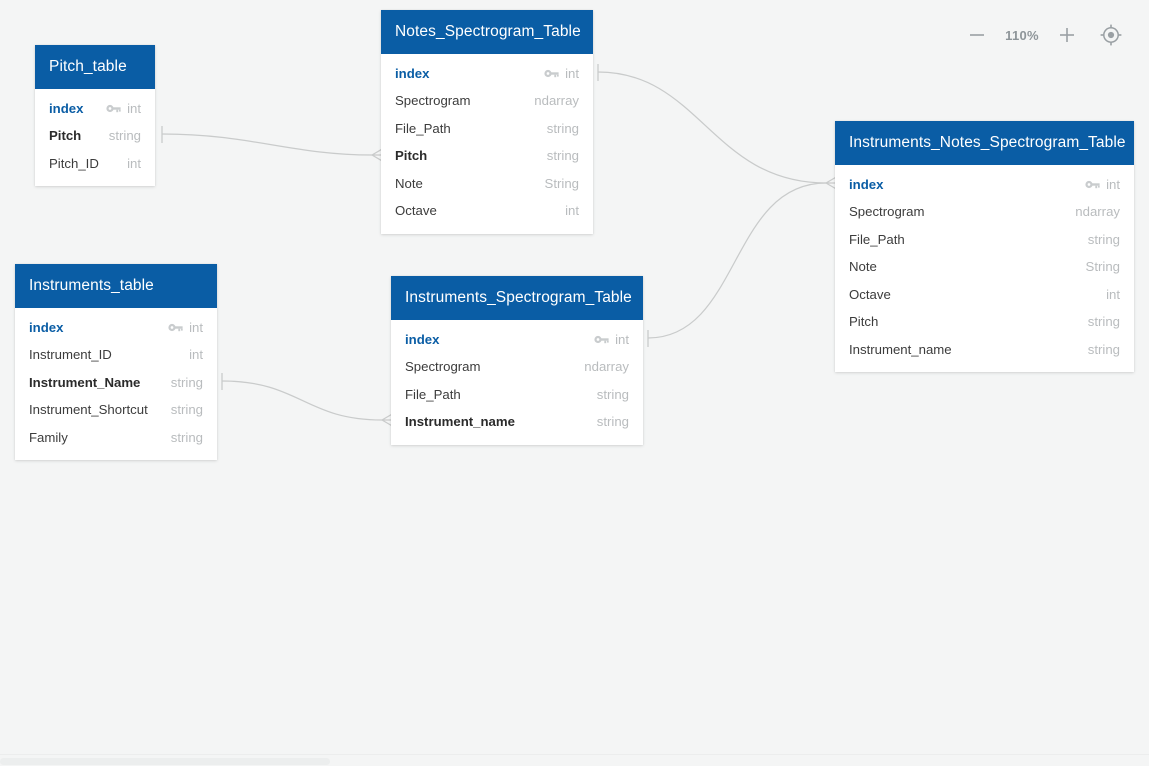  What do you see at coordinates (116, 355) in the screenshot?
I see `field-row: Instrument_ID int` at bounding box center [116, 355].